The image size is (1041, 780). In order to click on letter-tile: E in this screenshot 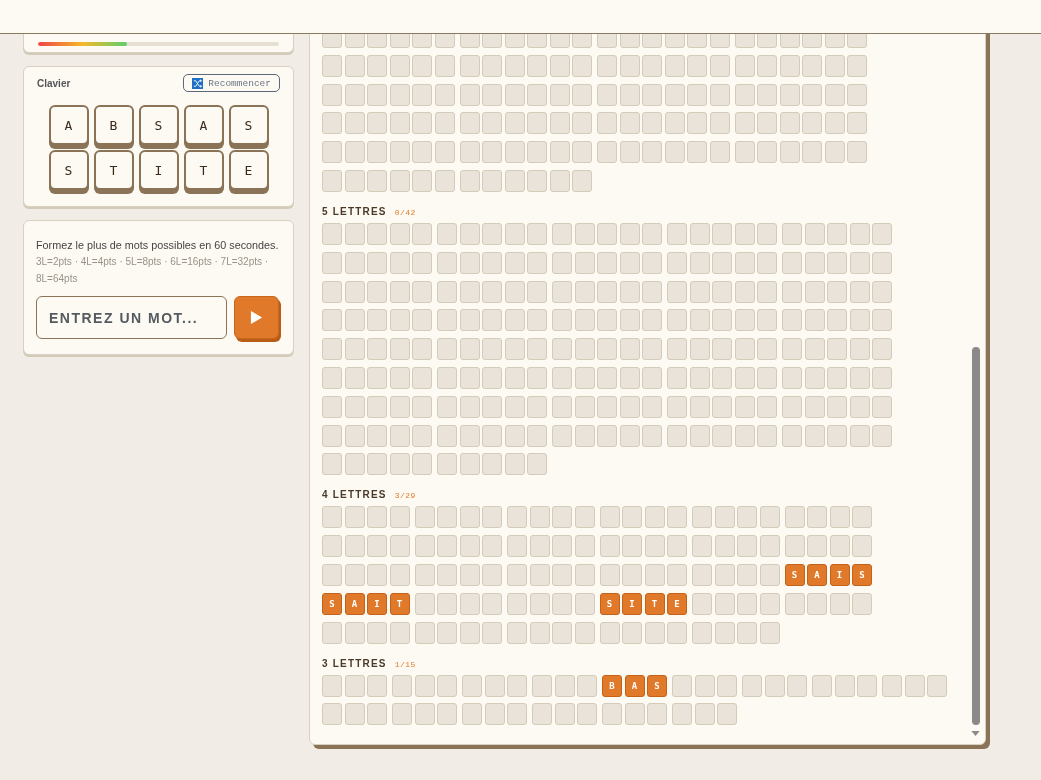, I will do `click(677, 603)`.